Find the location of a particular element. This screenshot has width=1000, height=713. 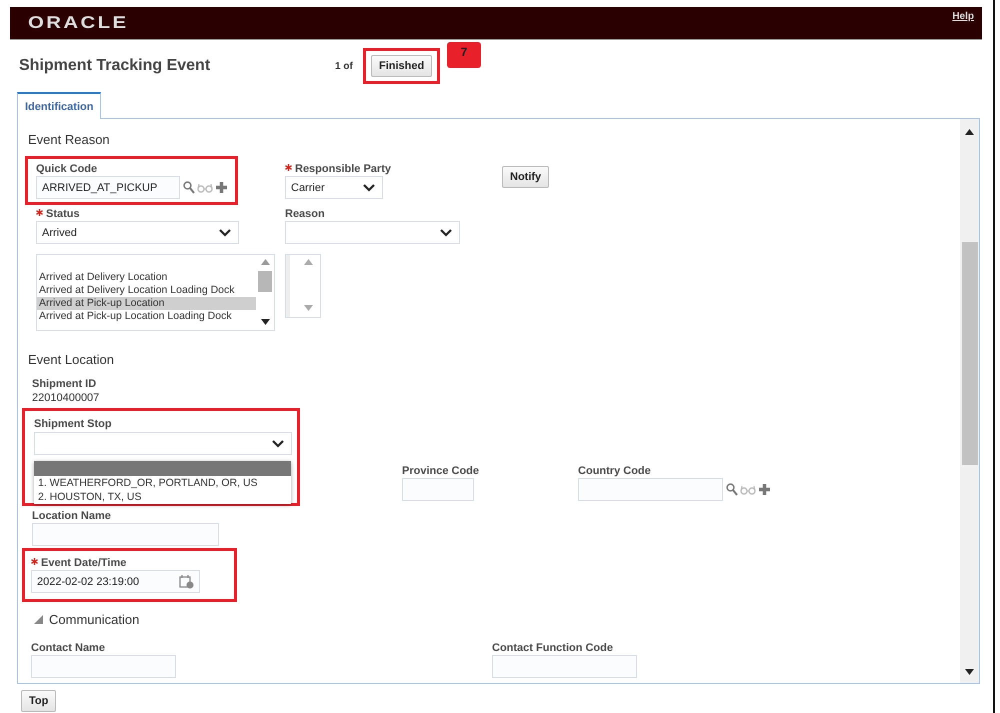

province-code-field is located at coordinates (438, 489).